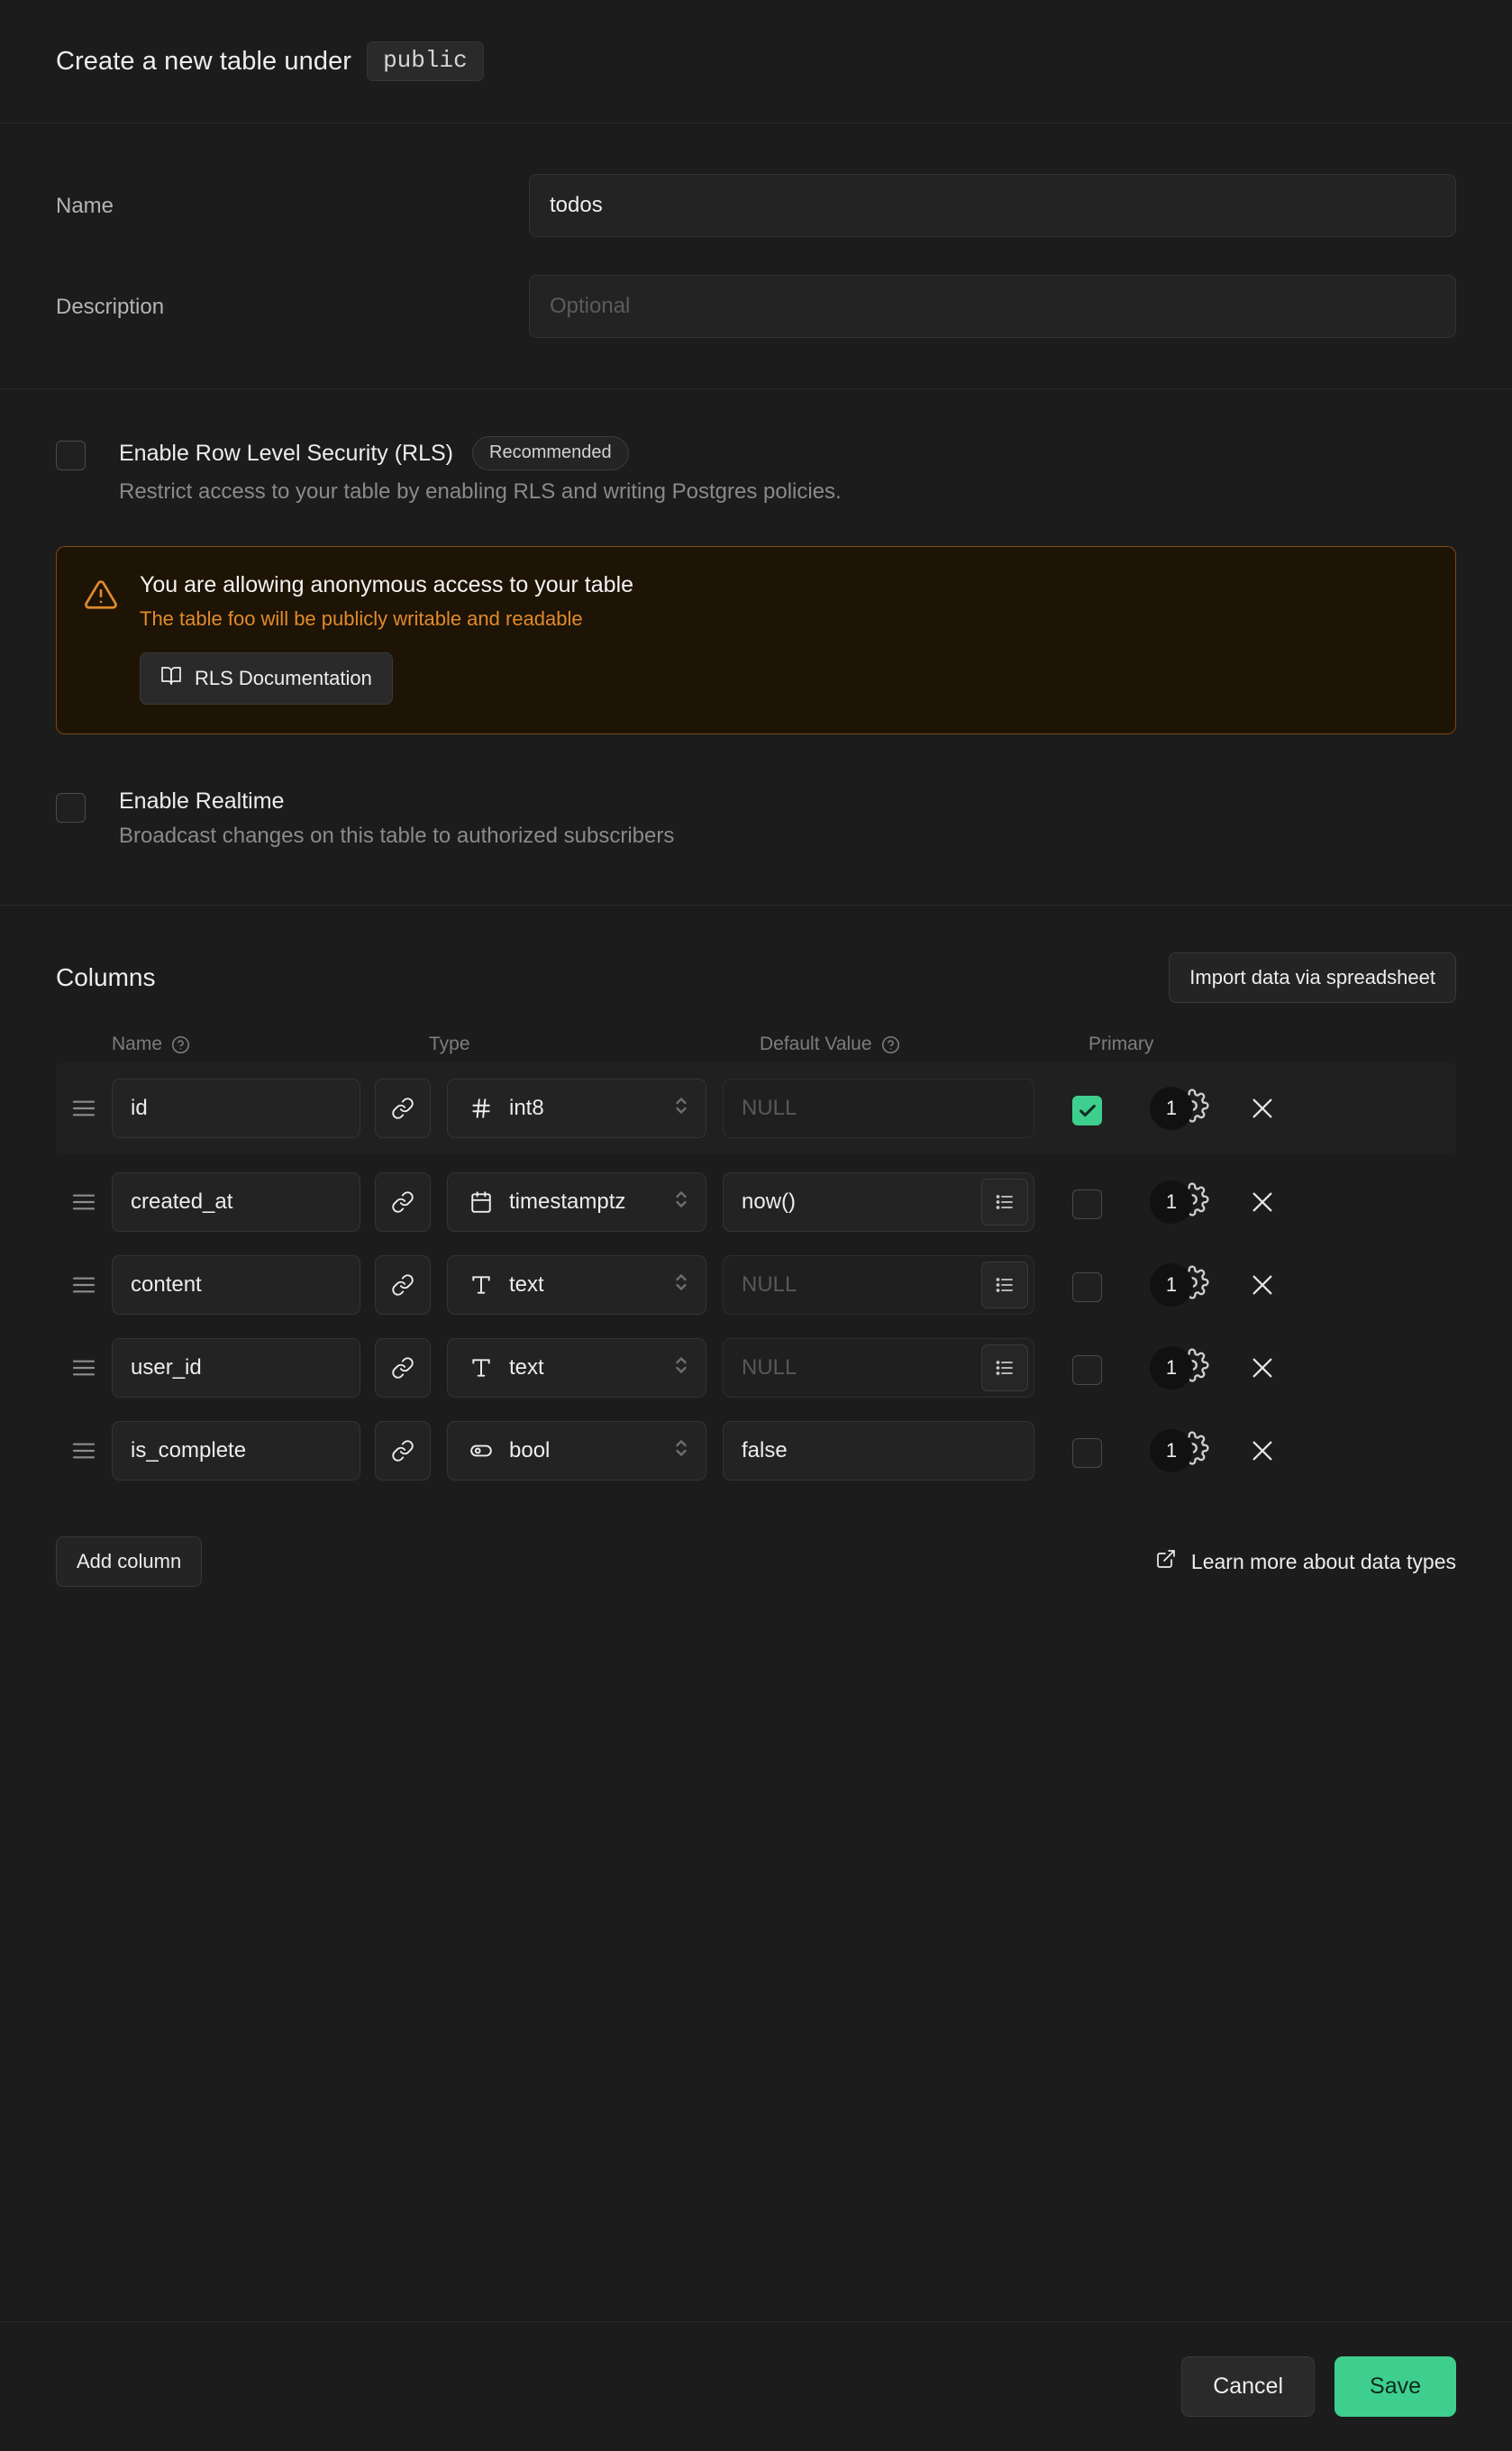 The width and height of the screenshot is (1512, 2451). Describe the element at coordinates (102, 642) in the screenshot. I see `warning-triangle-icon` at that location.